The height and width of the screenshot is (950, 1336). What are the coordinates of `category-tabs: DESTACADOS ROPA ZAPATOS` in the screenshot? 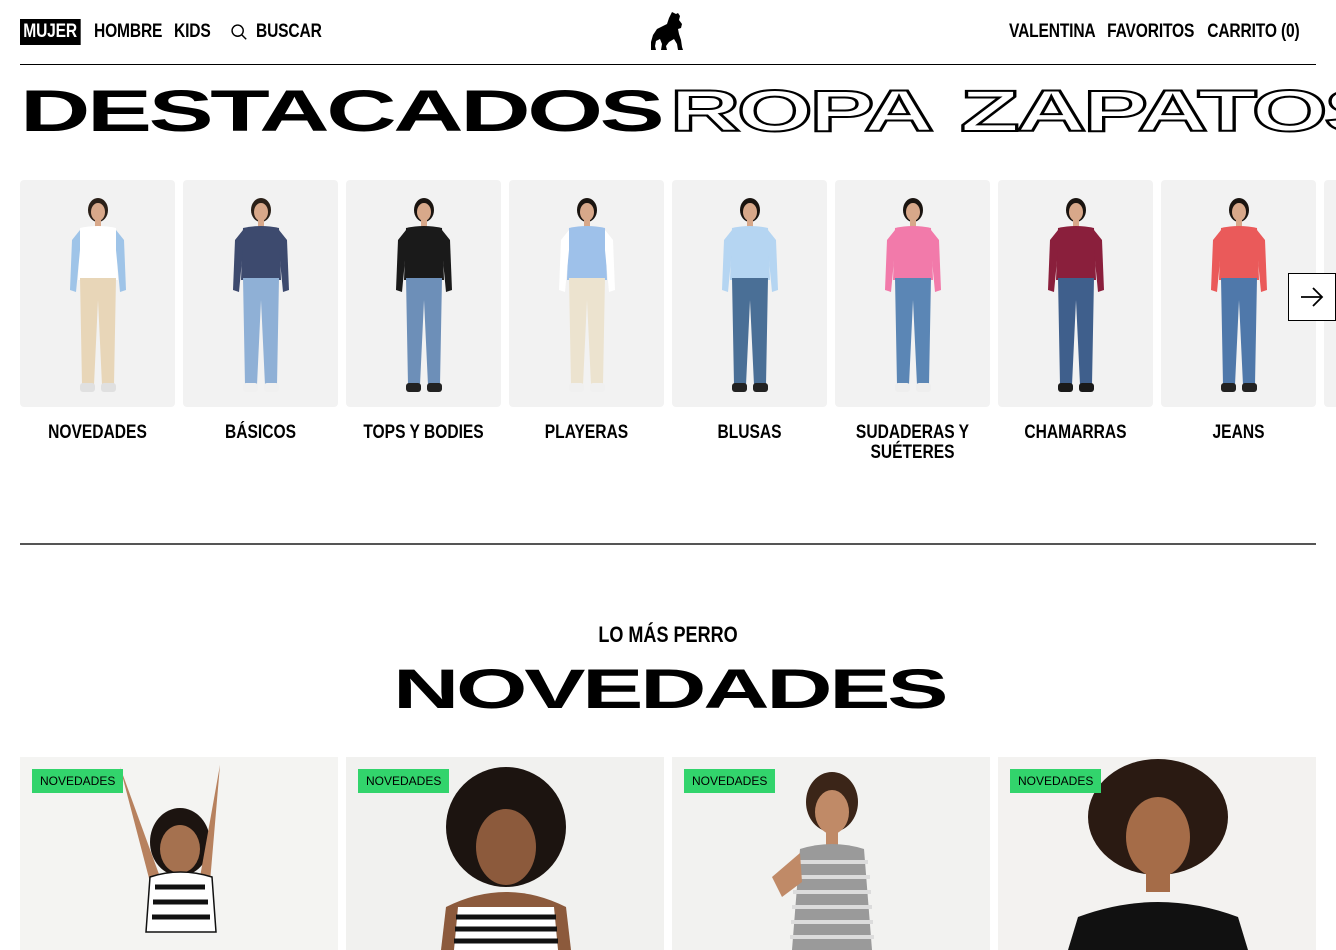 It's located at (678, 112).